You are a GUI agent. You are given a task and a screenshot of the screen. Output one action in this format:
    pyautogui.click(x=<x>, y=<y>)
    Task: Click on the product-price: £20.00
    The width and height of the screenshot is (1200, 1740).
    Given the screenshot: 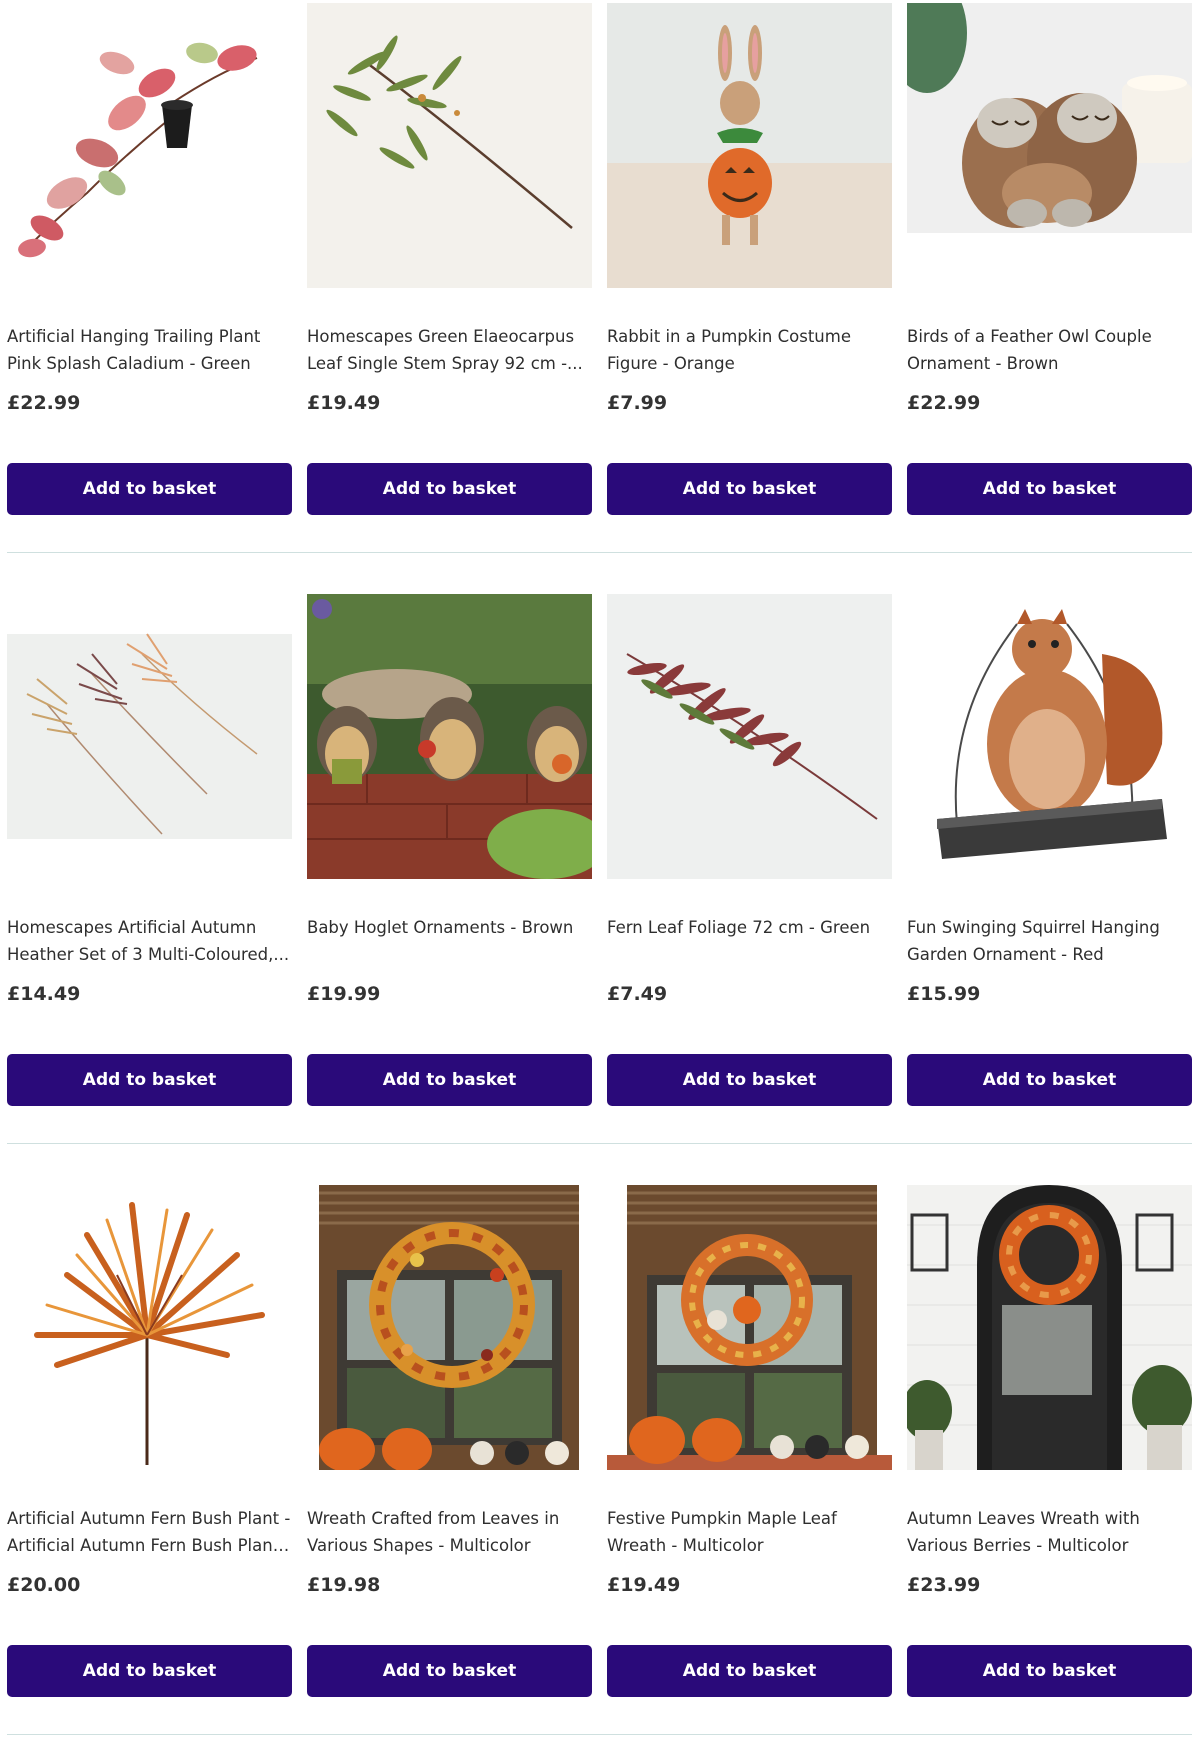 What is the action you would take?
    pyautogui.click(x=44, y=1585)
    